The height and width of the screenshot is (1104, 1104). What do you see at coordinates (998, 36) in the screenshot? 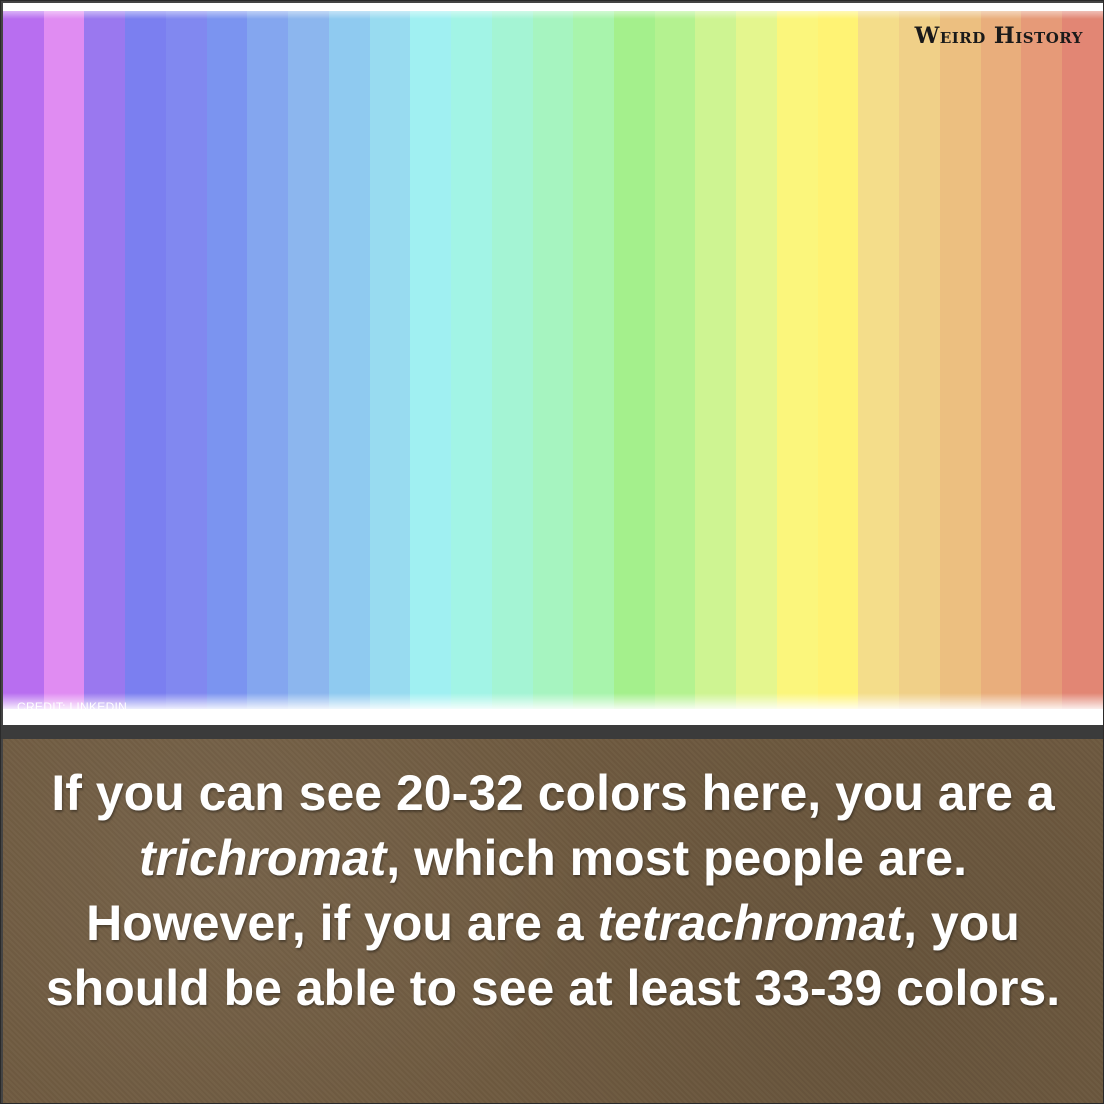
I see `brand-logo: Weird History` at bounding box center [998, 36].